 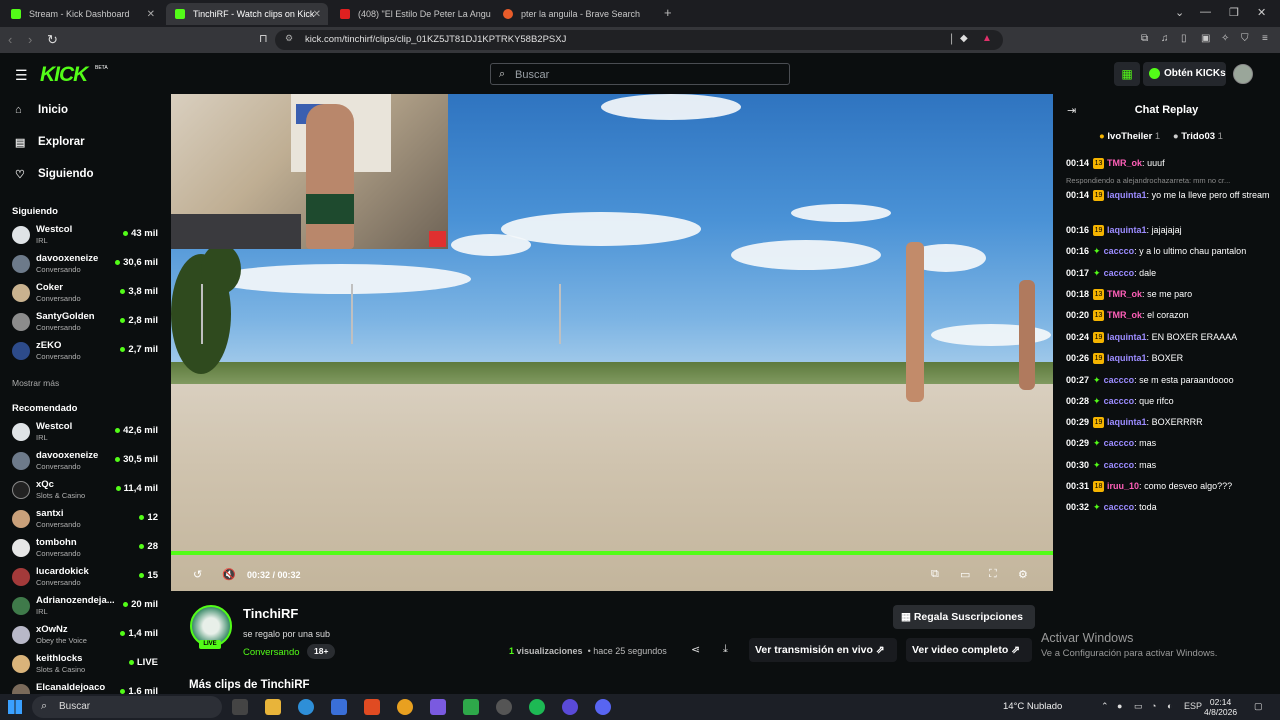 What do you see at coordinates (1179, 12) in the screenshot?
I see `tab-list-chevron-icon: ⌄` at bounding box center [1179, 12].